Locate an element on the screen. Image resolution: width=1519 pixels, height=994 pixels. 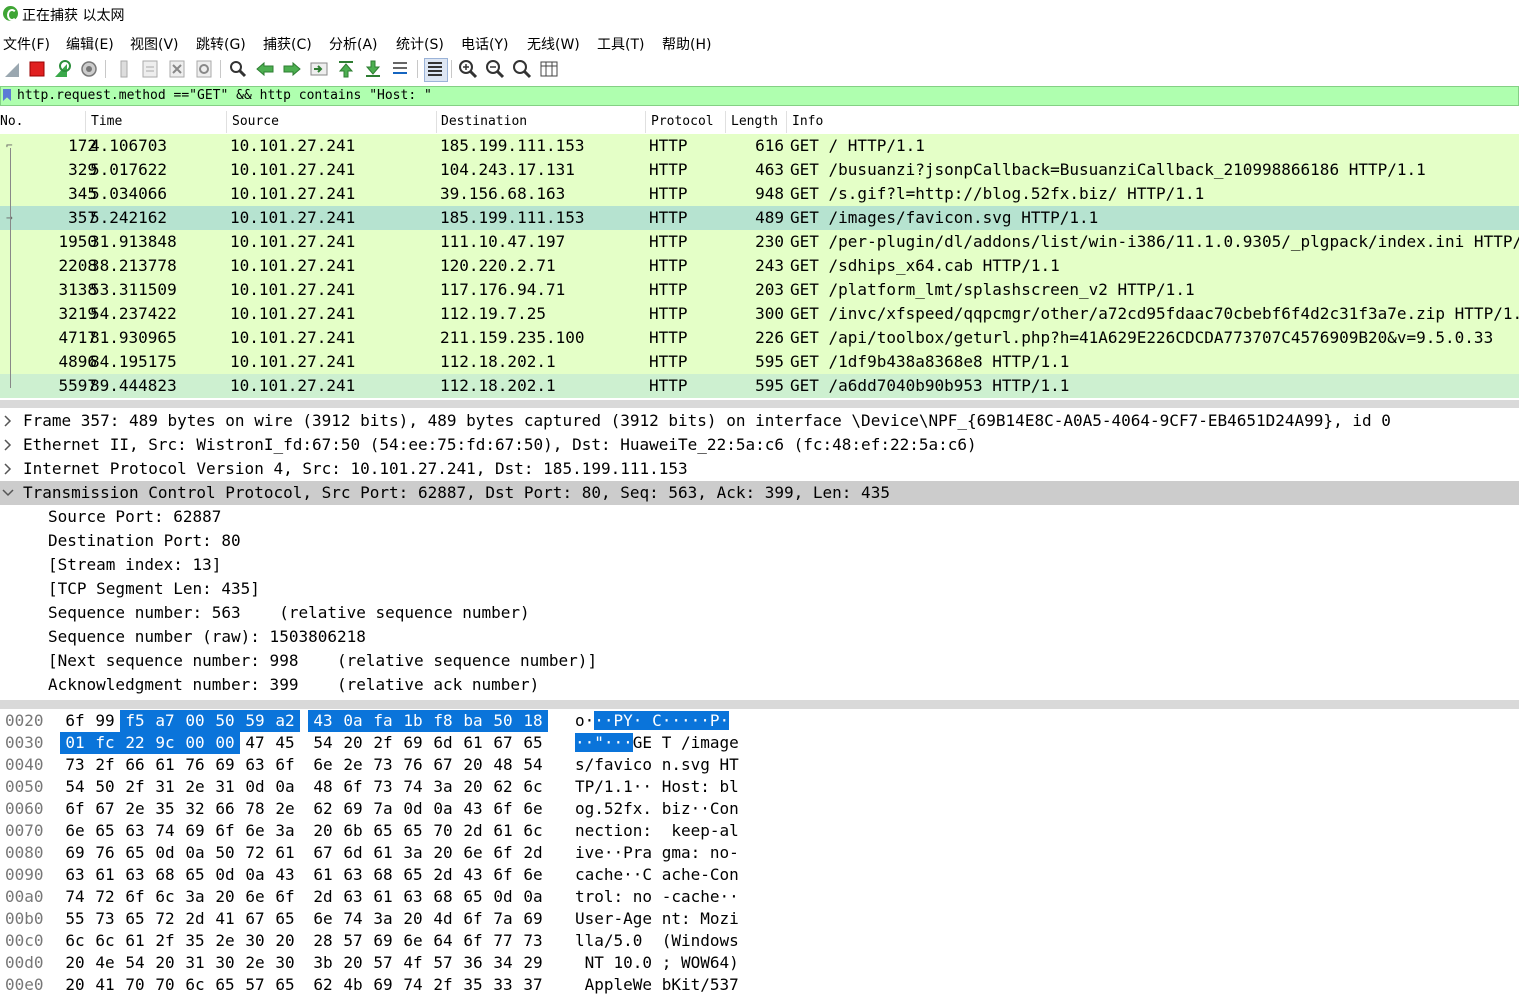
stop-capture-icon is located at coordinates (37, 69).